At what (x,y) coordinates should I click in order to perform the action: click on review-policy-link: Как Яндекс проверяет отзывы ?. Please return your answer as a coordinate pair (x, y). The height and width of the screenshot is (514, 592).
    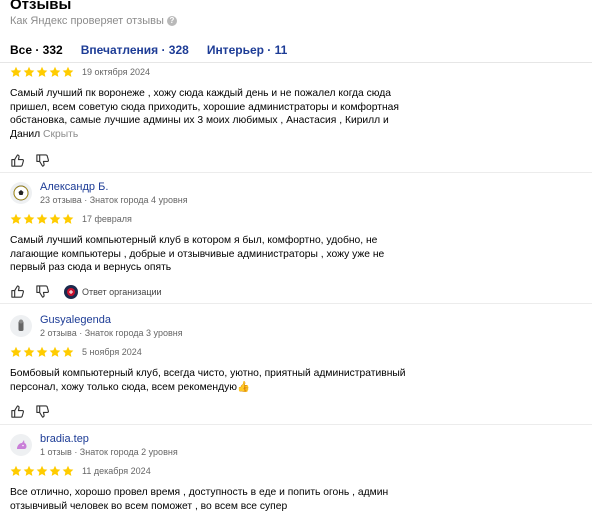
    Looking at the image, I should click on (93, 21).